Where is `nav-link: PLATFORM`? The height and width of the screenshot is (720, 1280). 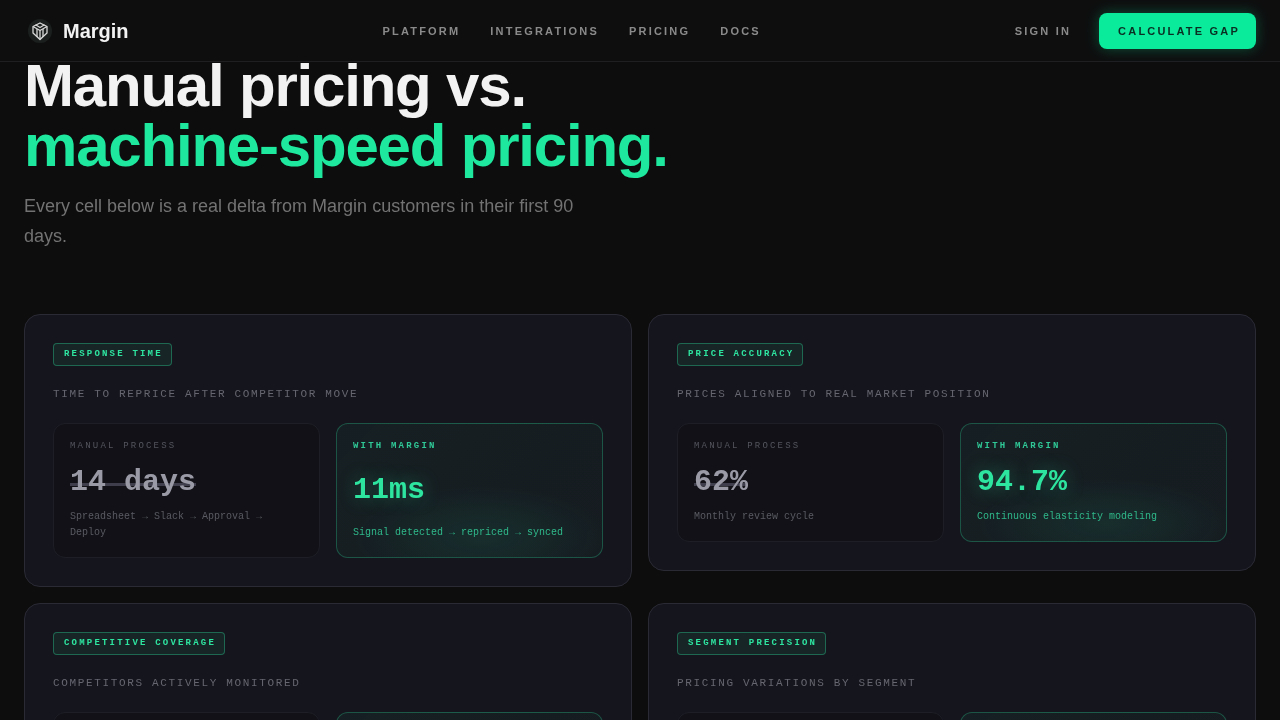
nav-link: PLATFORM is located at coordinates (421, 30).